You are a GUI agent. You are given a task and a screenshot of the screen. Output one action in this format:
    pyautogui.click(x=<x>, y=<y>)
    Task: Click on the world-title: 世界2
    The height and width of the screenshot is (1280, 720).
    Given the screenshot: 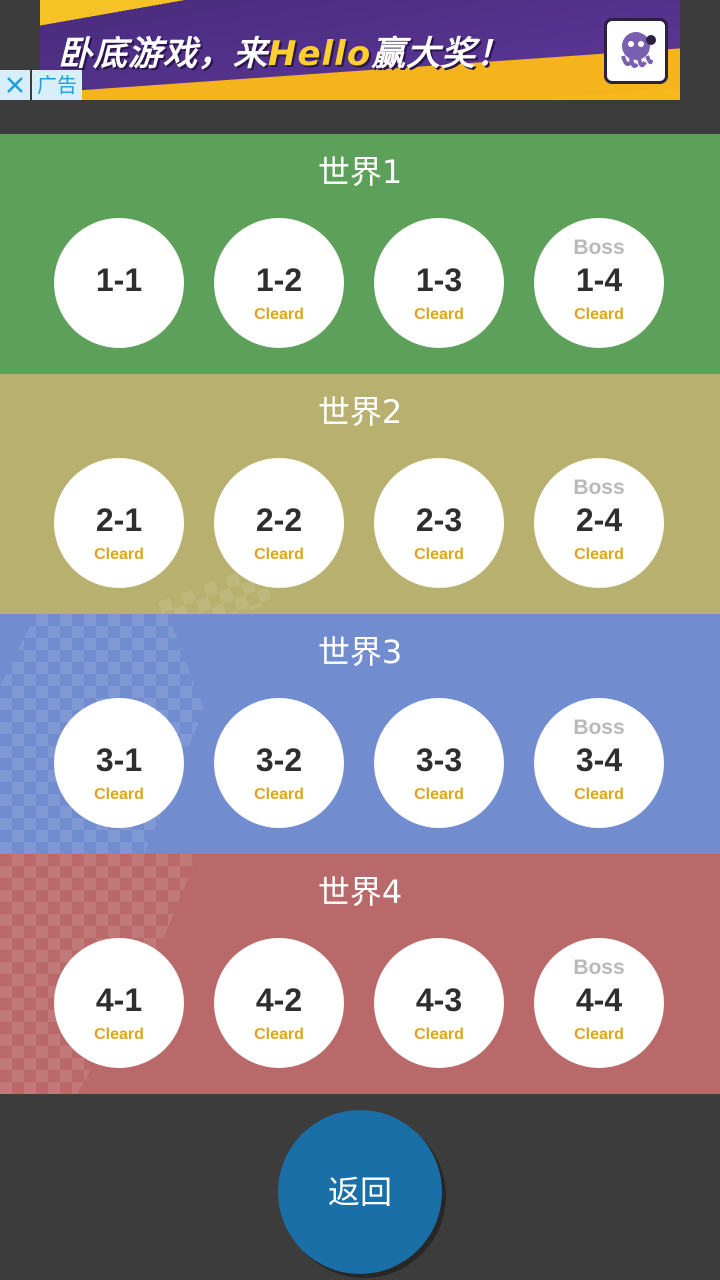 What is the action you would take?
    pyautogui.click(x=360, y=412)
    